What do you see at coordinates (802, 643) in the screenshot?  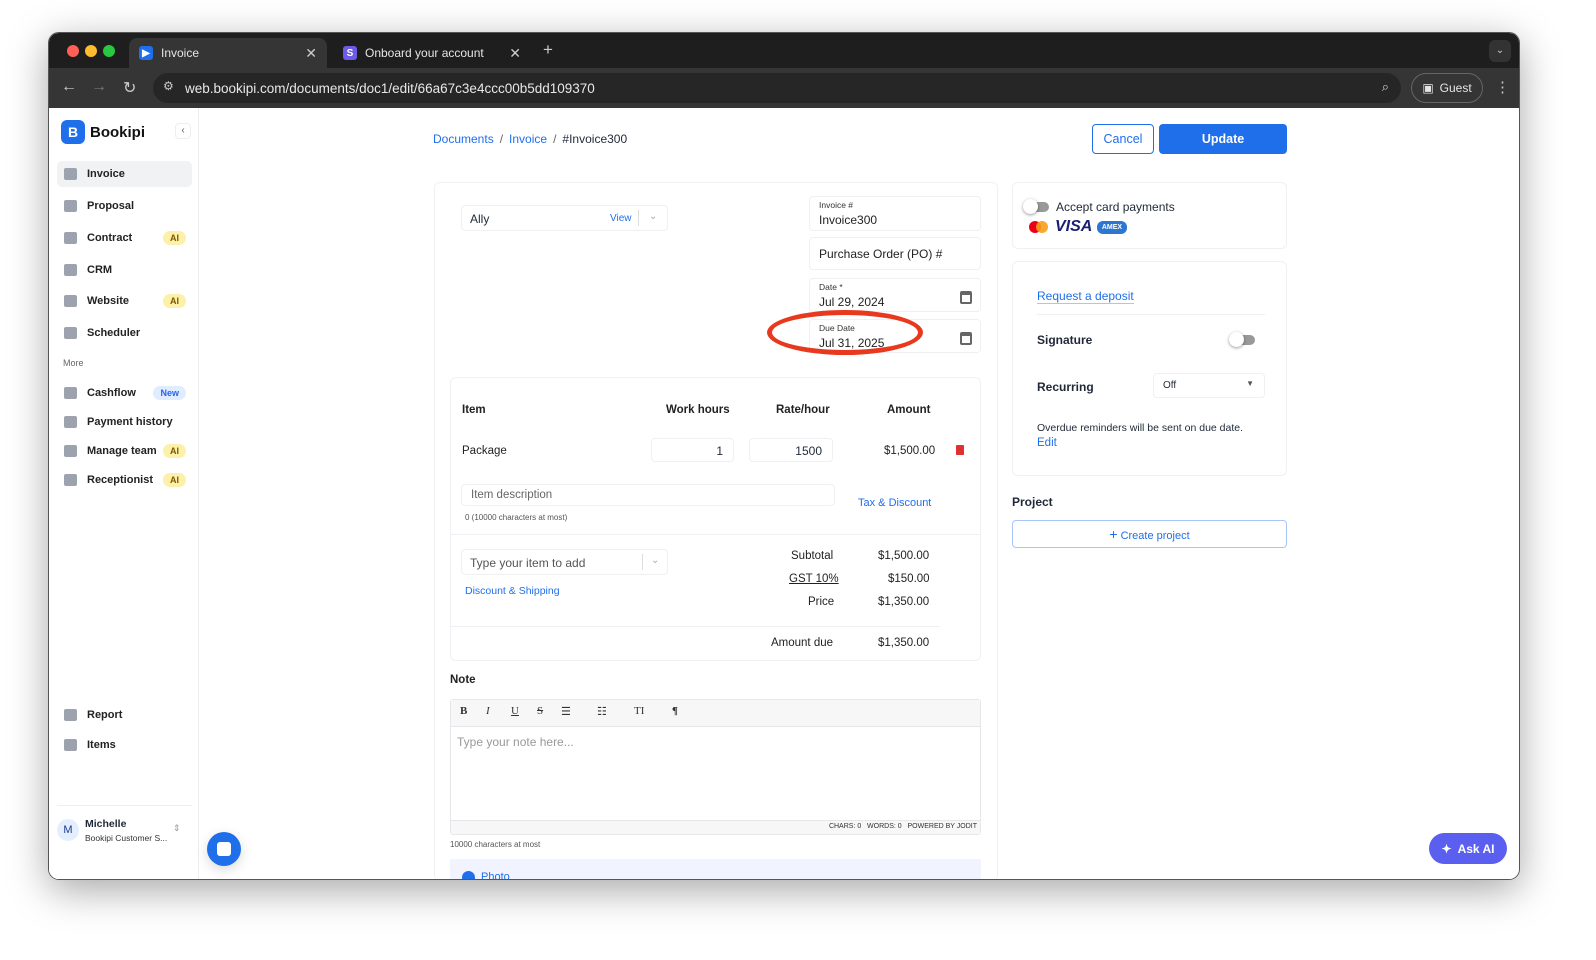 I see `amount-due-label: Amount due` at bounding box center [802, 643].